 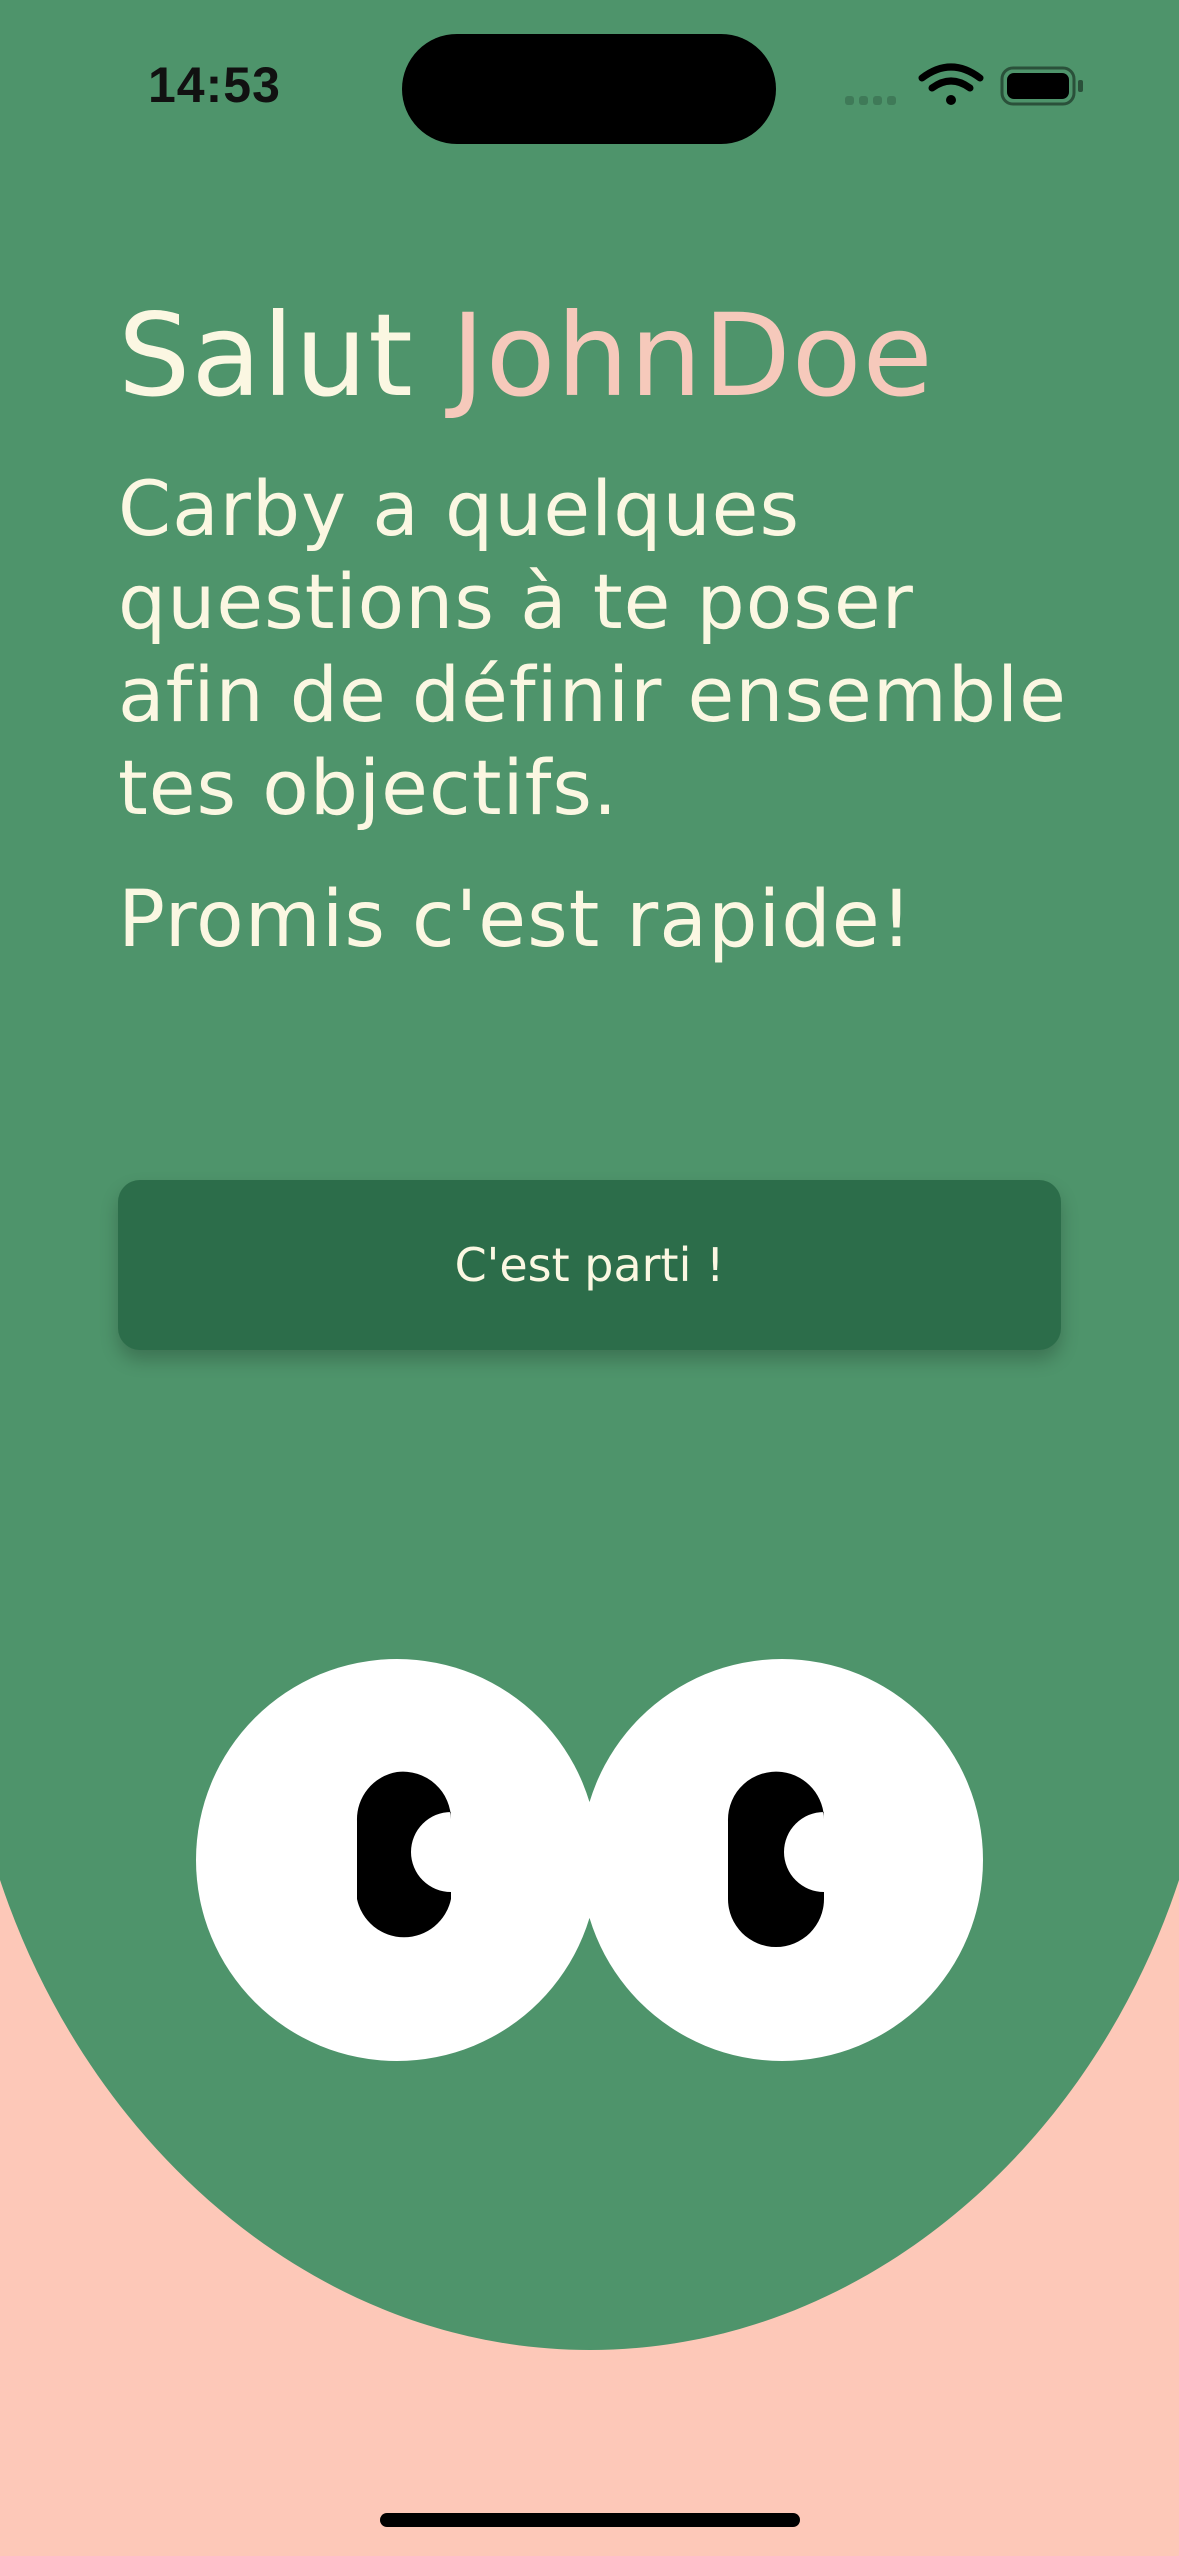 What do you see at coordinates (782, 1860) in the screenshot?
I see `right-eye` at bounding box center [782, 1860].